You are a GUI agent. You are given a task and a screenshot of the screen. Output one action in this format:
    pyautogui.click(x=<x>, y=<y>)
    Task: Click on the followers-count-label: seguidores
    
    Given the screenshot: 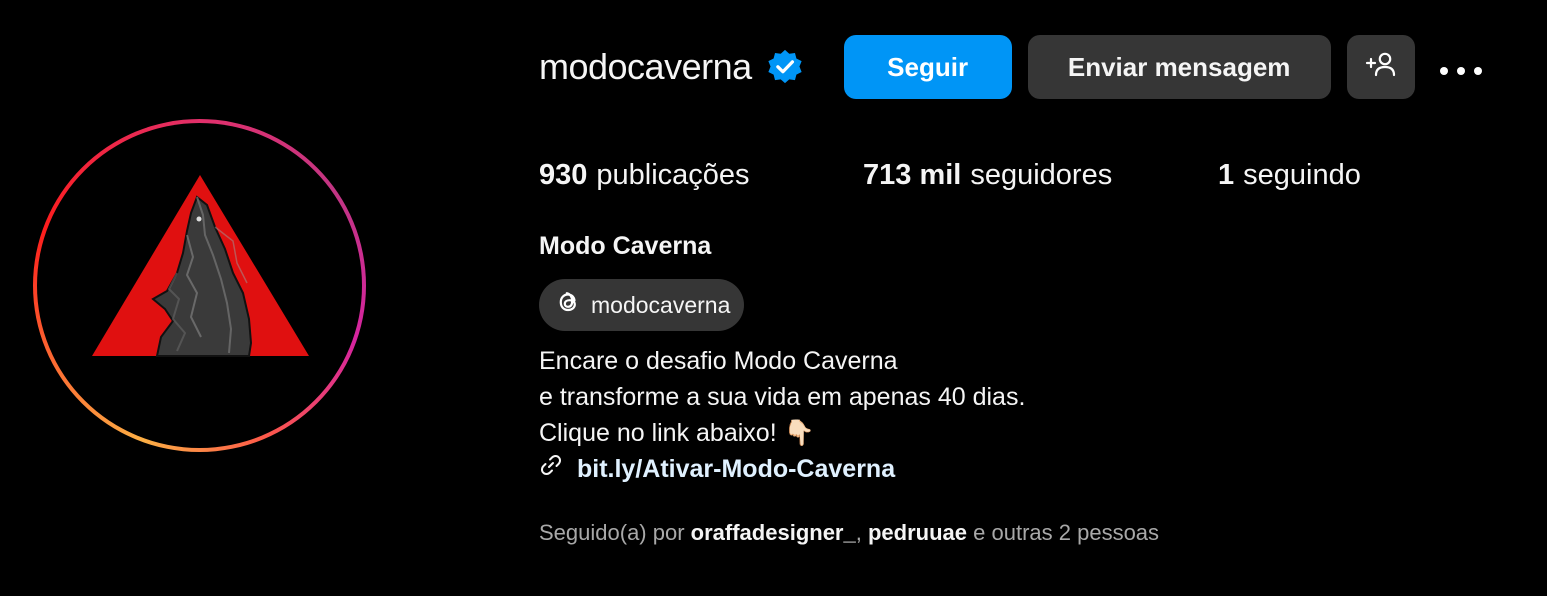 What is the action you would take?
    pyautogui.click(x=1041, y=174)
    